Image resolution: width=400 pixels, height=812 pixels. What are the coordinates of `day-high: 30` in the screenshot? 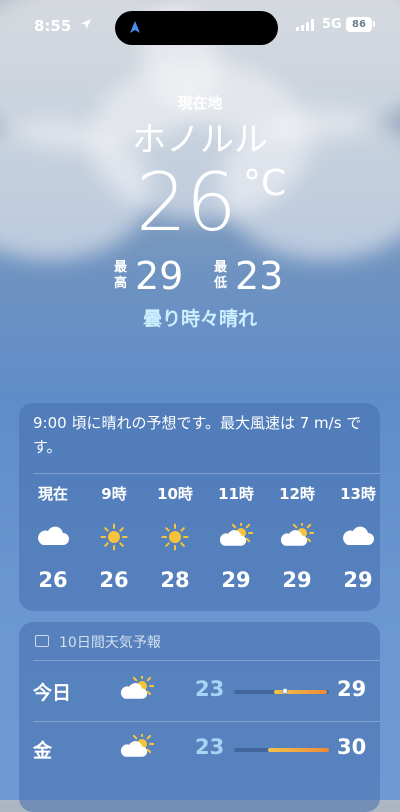 It's located at (352, 747).